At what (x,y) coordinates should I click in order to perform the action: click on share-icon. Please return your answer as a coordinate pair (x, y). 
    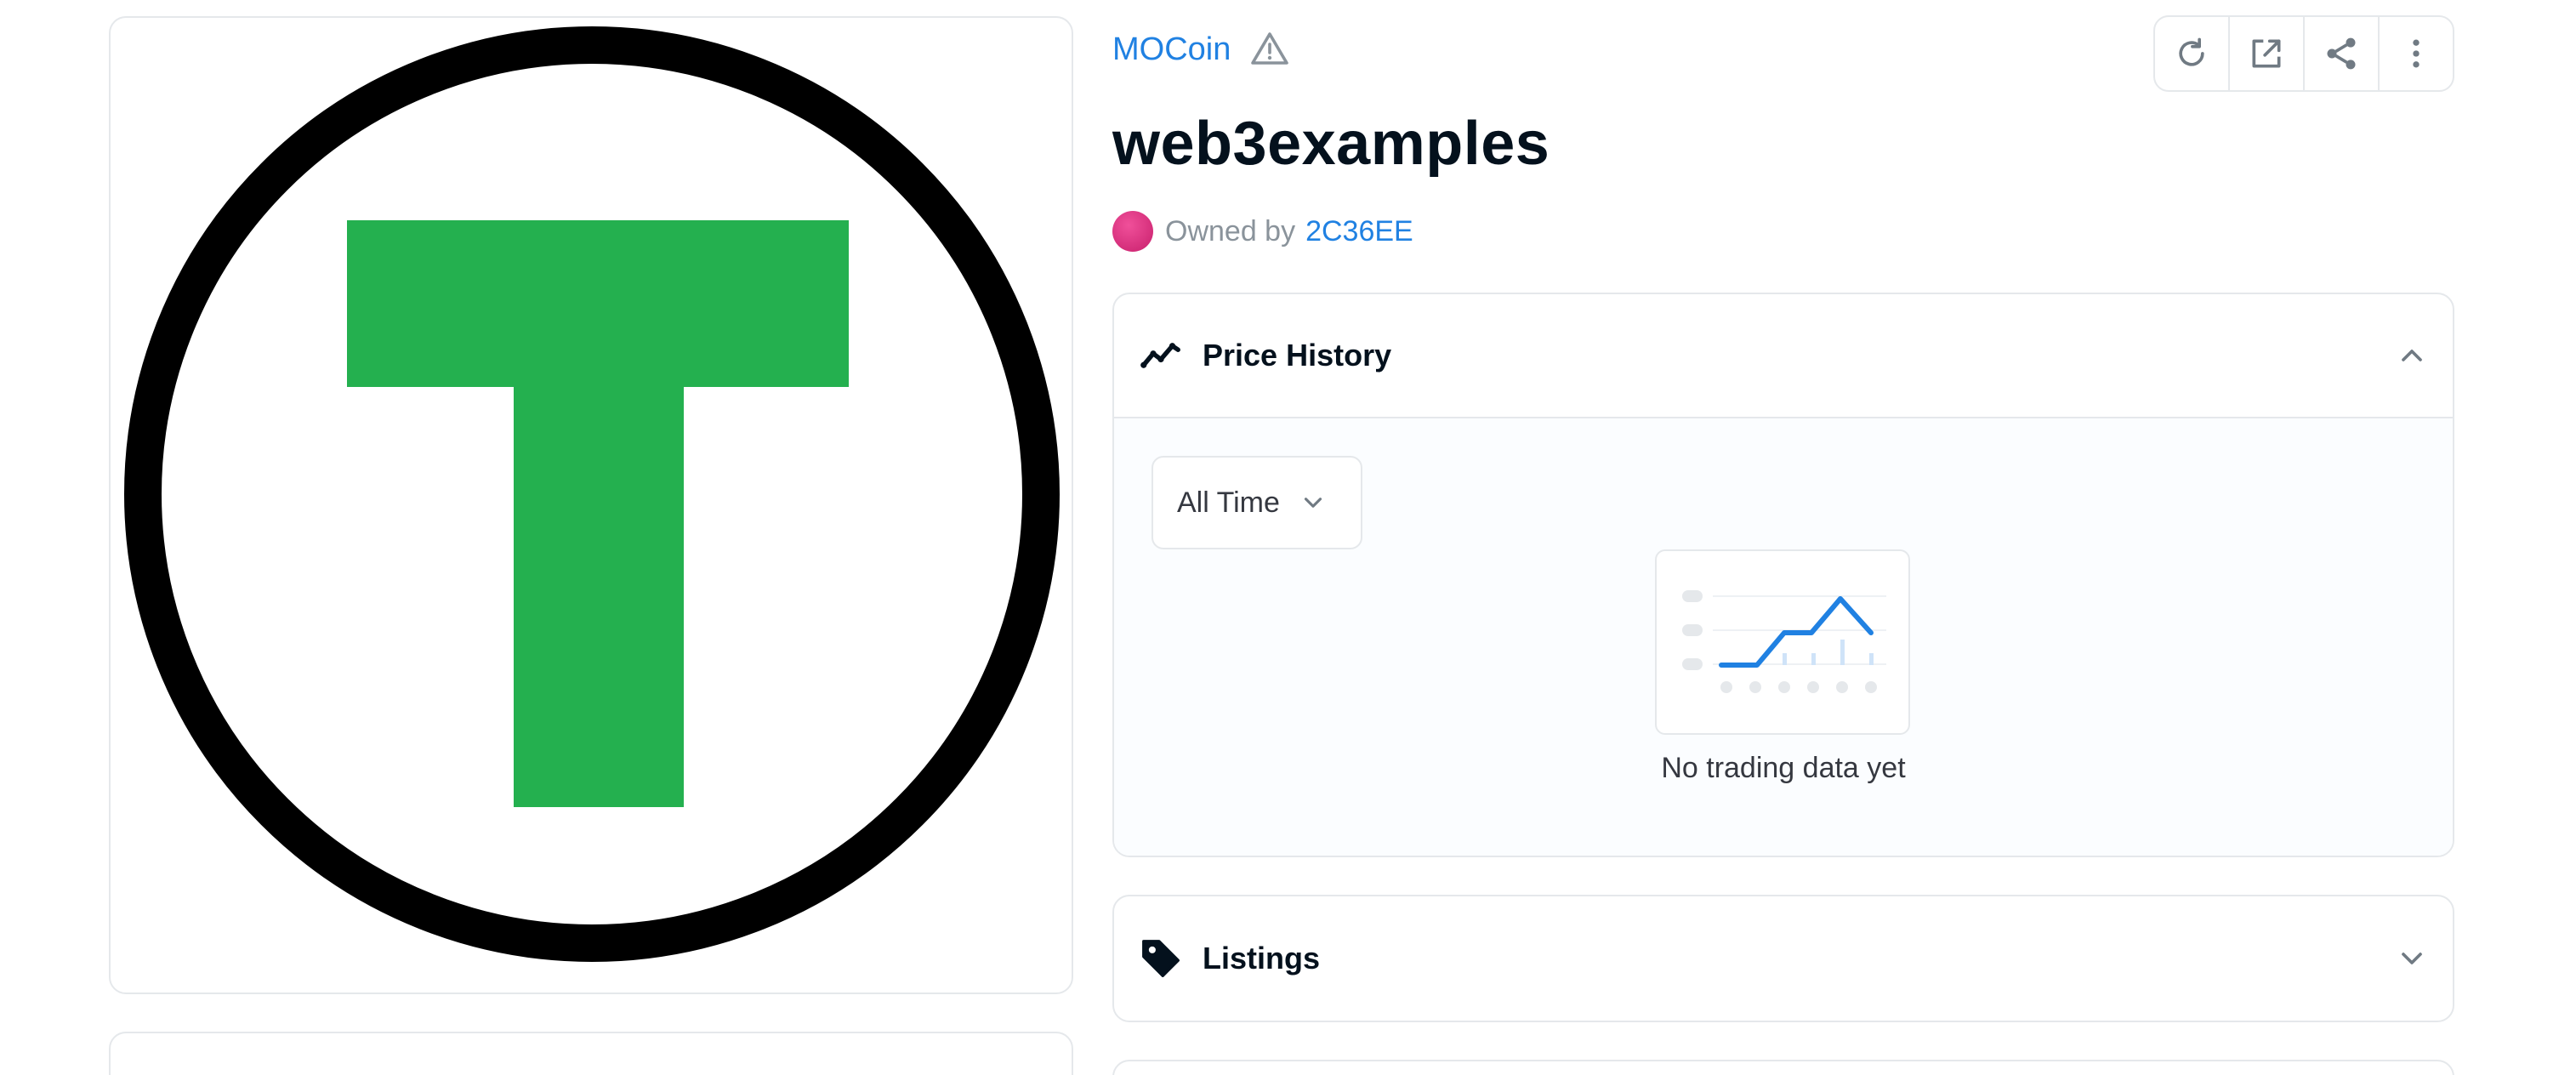
    Looking at the image, I should click on (2341, 53).